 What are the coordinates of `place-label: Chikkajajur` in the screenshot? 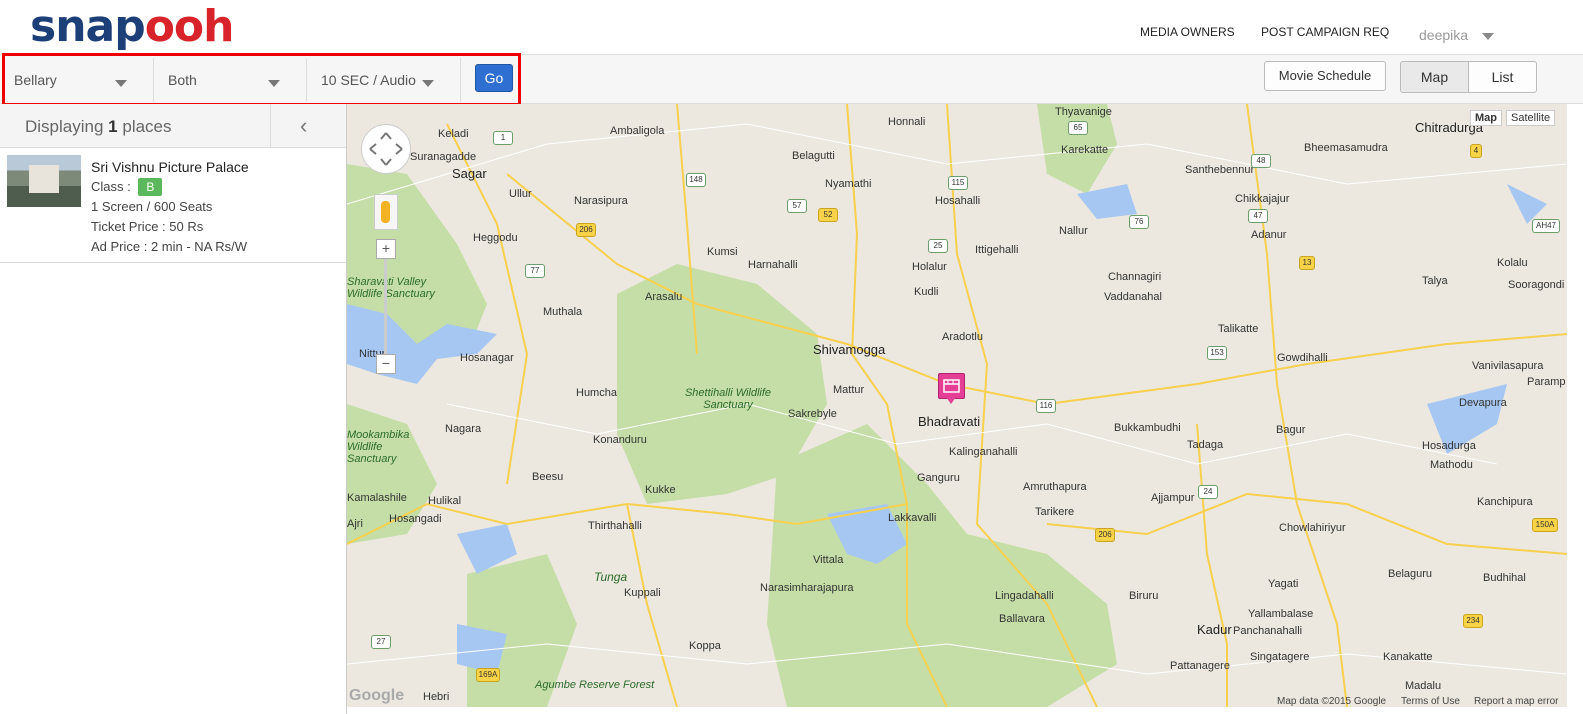 It's located at (1262, 199).